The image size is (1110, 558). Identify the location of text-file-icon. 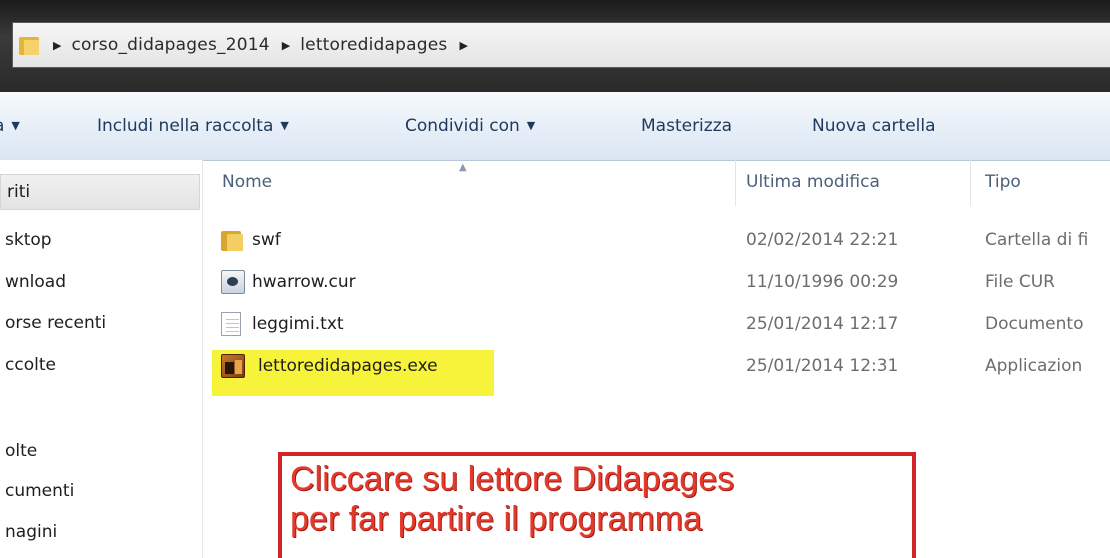
(231, 324).